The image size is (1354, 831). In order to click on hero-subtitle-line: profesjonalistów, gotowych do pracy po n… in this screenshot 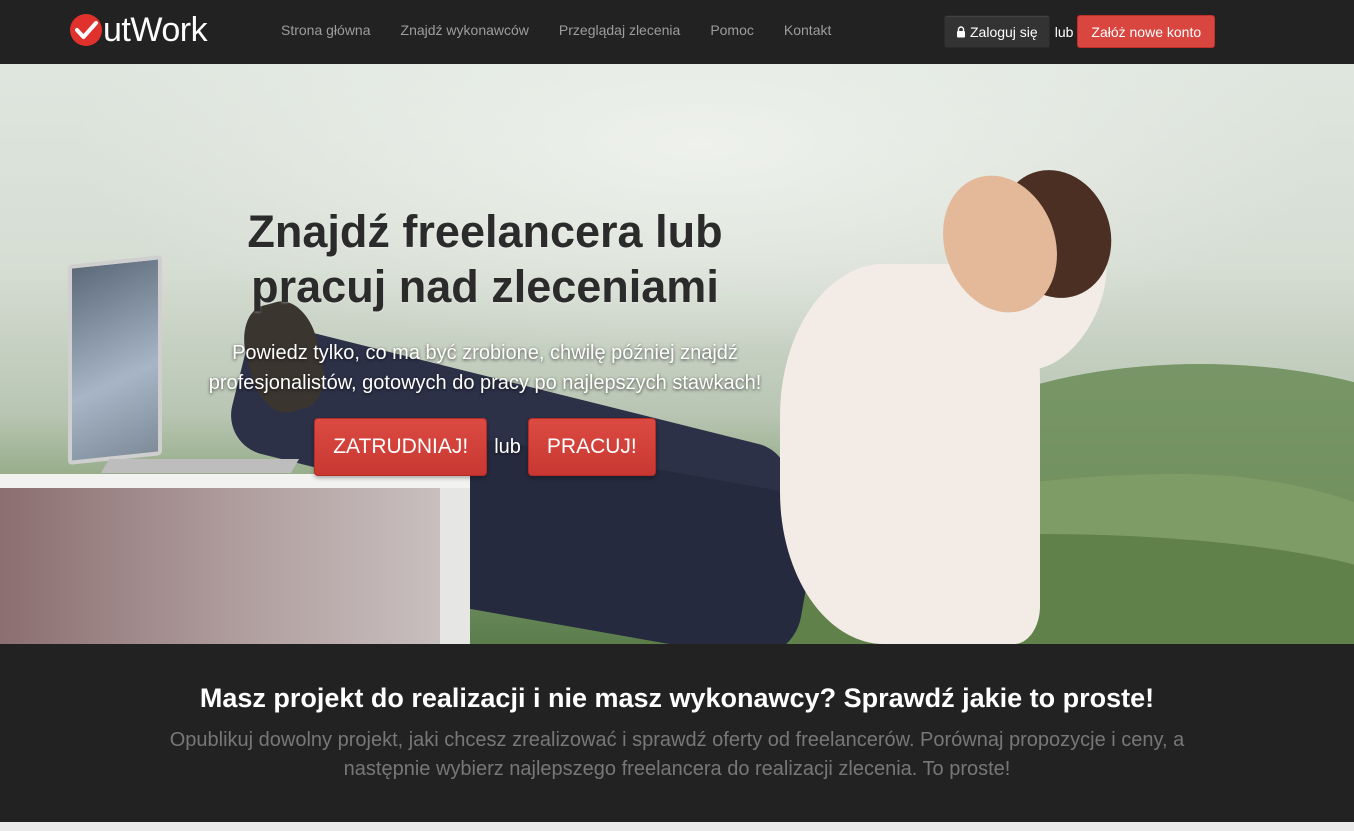, I will do `click(485, 383)`.